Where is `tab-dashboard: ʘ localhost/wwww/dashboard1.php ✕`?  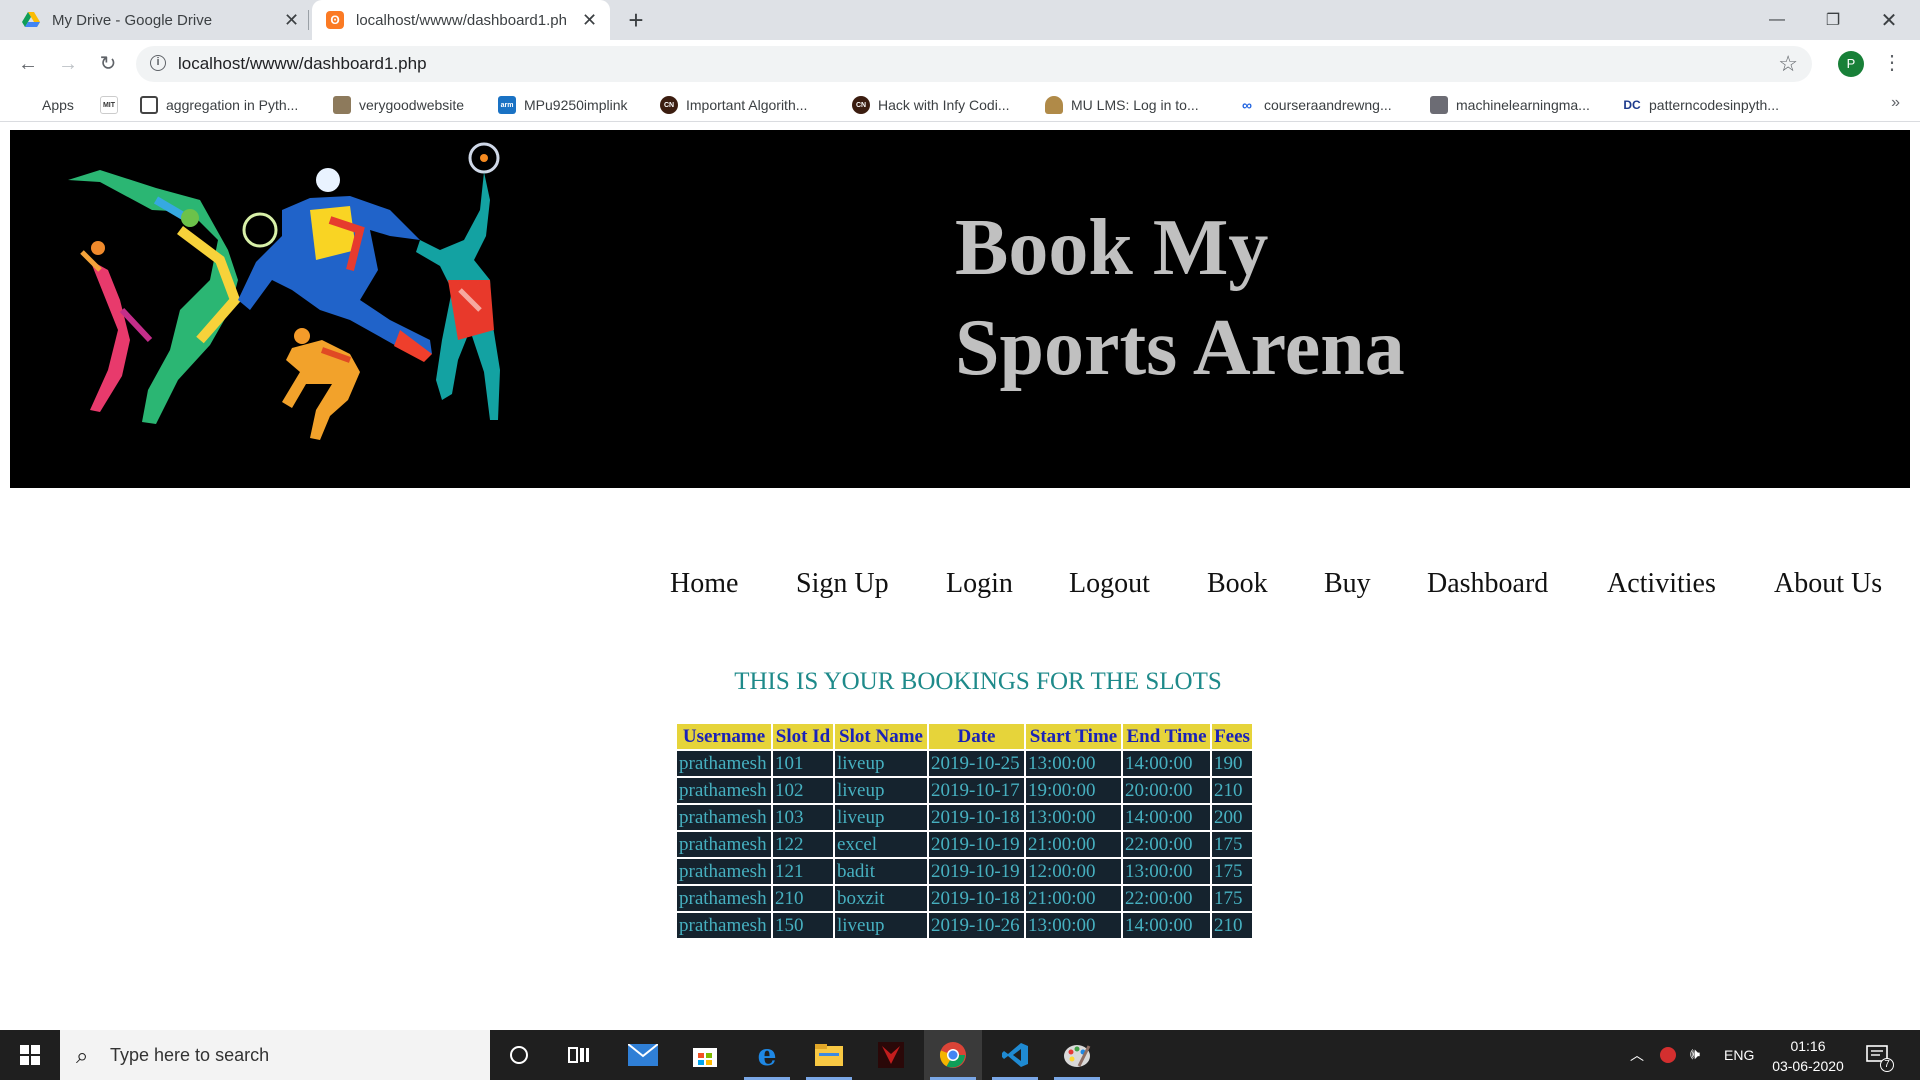 tab-dashboard: ʘ localhost/wwww/dashboard1.php ✕ is located at coordinates (461, 20).